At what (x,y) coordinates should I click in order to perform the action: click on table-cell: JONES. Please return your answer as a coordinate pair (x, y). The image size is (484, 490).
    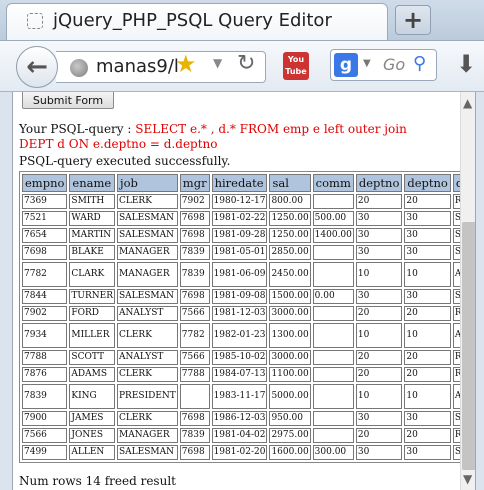
    Looking at the image, I should click on (92, 435).